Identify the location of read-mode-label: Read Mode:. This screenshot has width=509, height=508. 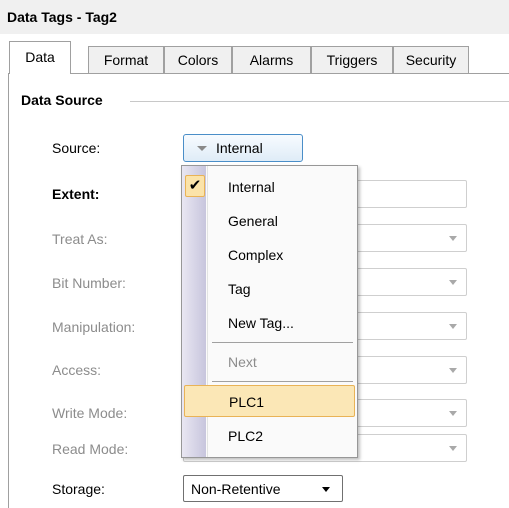
(90, 449).